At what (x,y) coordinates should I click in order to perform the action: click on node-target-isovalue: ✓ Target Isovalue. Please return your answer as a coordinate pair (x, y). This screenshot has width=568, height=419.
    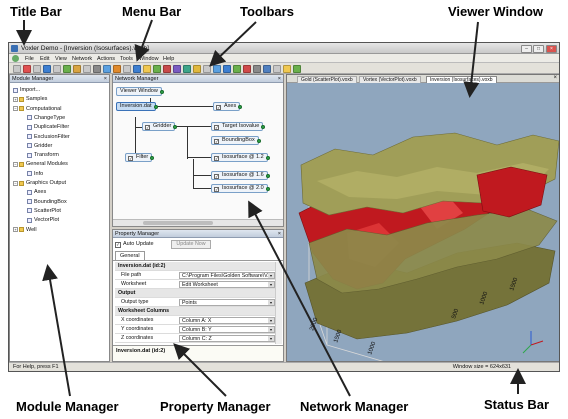
    Looking at the image, I should click on (238, 126).